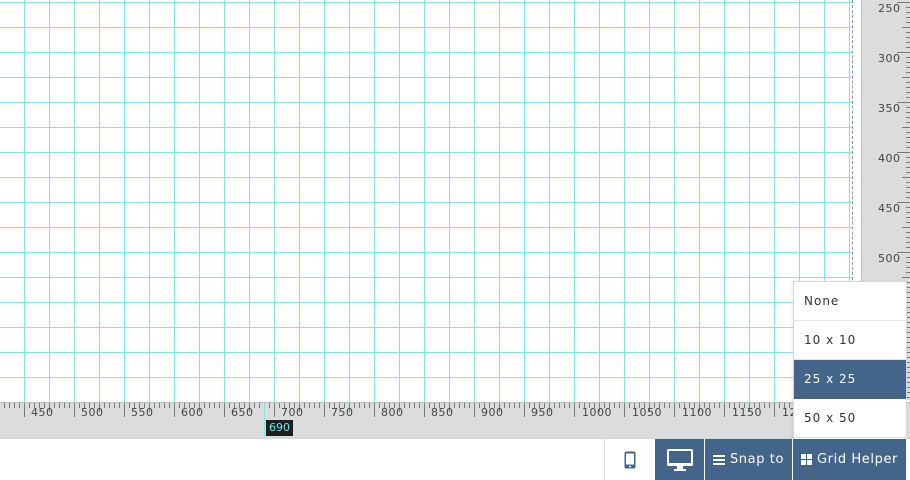 The image size is (910, 480). What do you see at coordinates (455, 459) in the screenshot?
I see `bottom-toolbar: Snap to Grid Helper` at bounding box center [455, 459].